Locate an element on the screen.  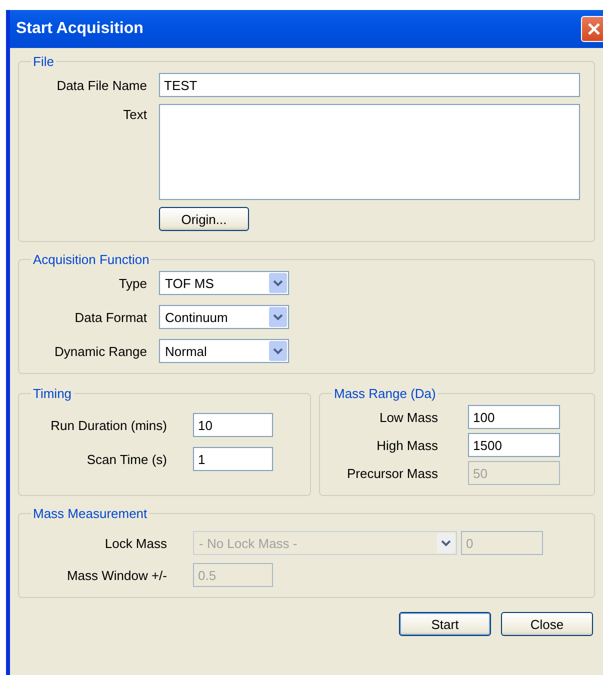
text-field: 1 is located at coordinates (233, 459).